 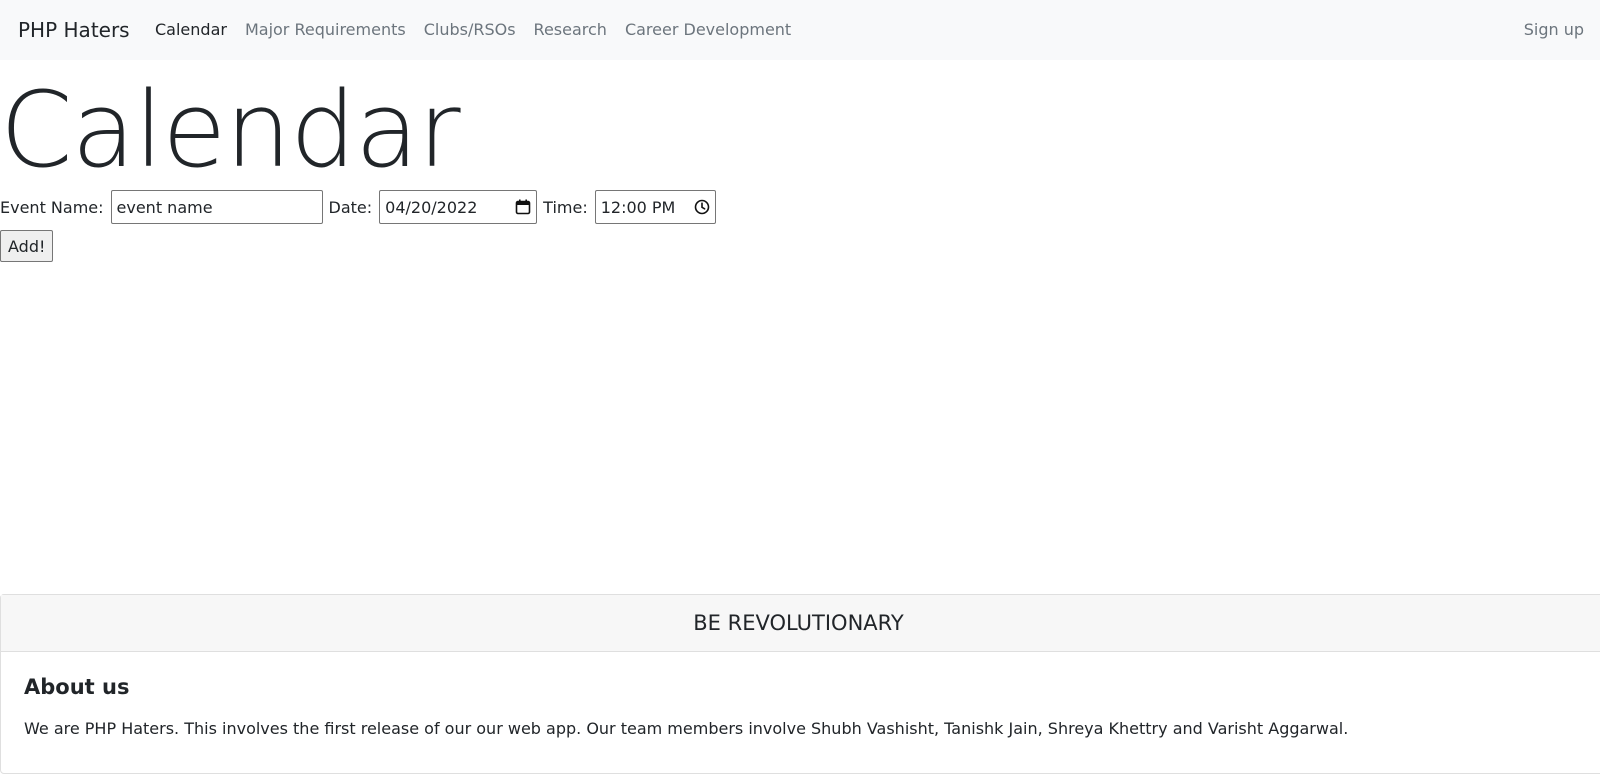 What do you see at coordinates (52, 207) in the screenshot?
I see `event-name-label: Event Name:` at bounding box center [52, 207].